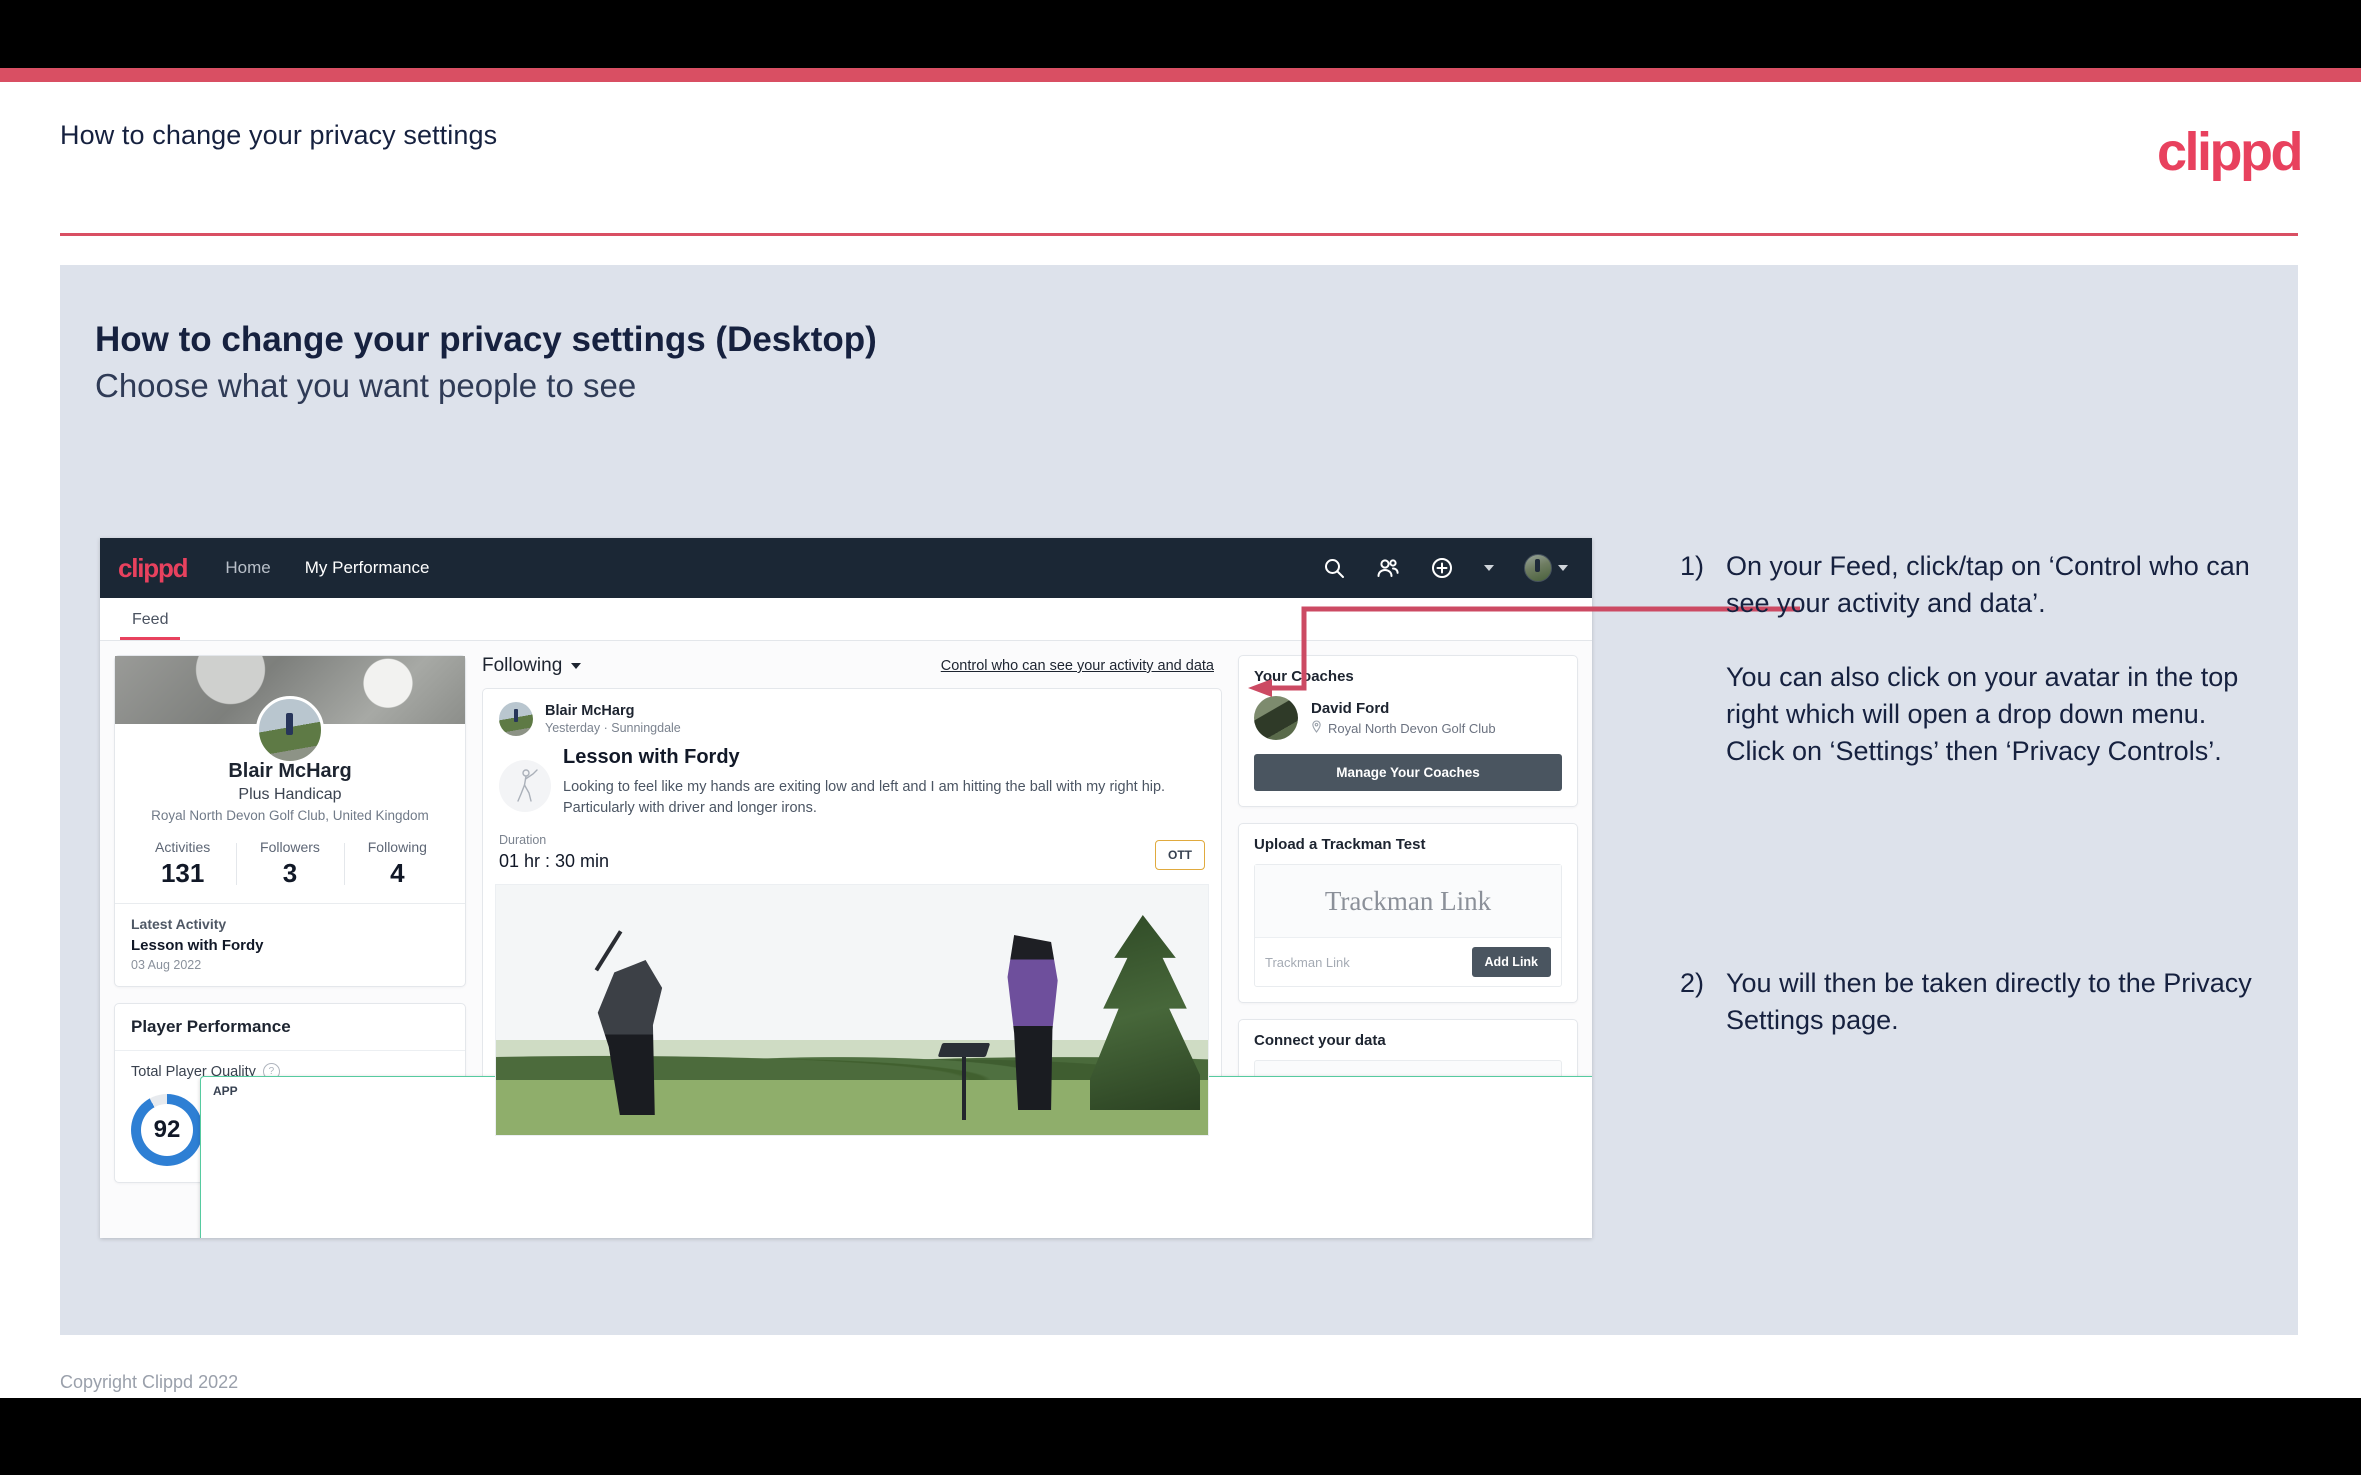  Describe the element at coordinates (873, 757) in the screenshot. I see `post-title: Lesson with Fordy` at that location.